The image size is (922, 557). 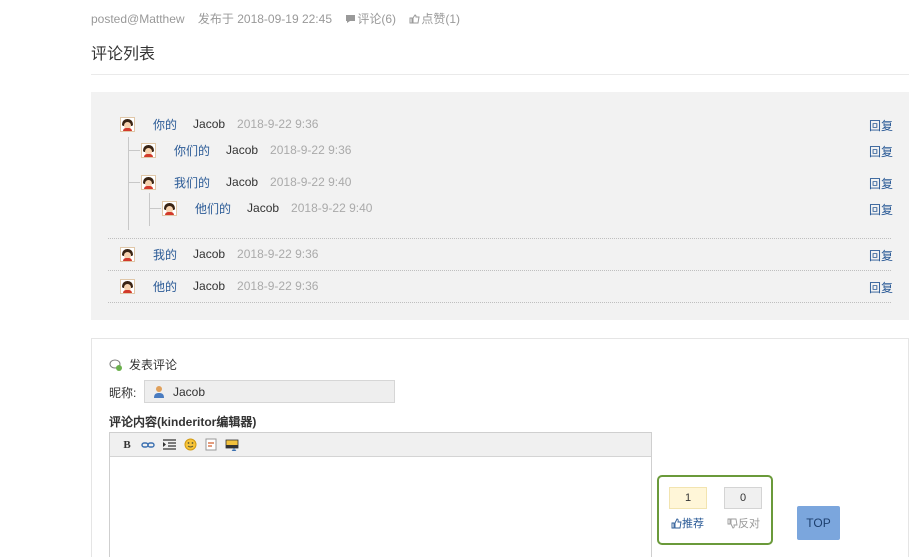 I want to click on comment-text: 我们的, so click(x=192, y=182).